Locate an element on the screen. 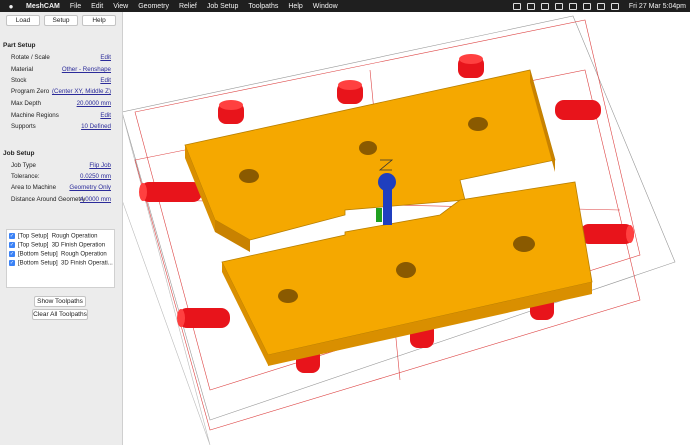  row-label: Tolerance: is located at coordinates (25, 176).